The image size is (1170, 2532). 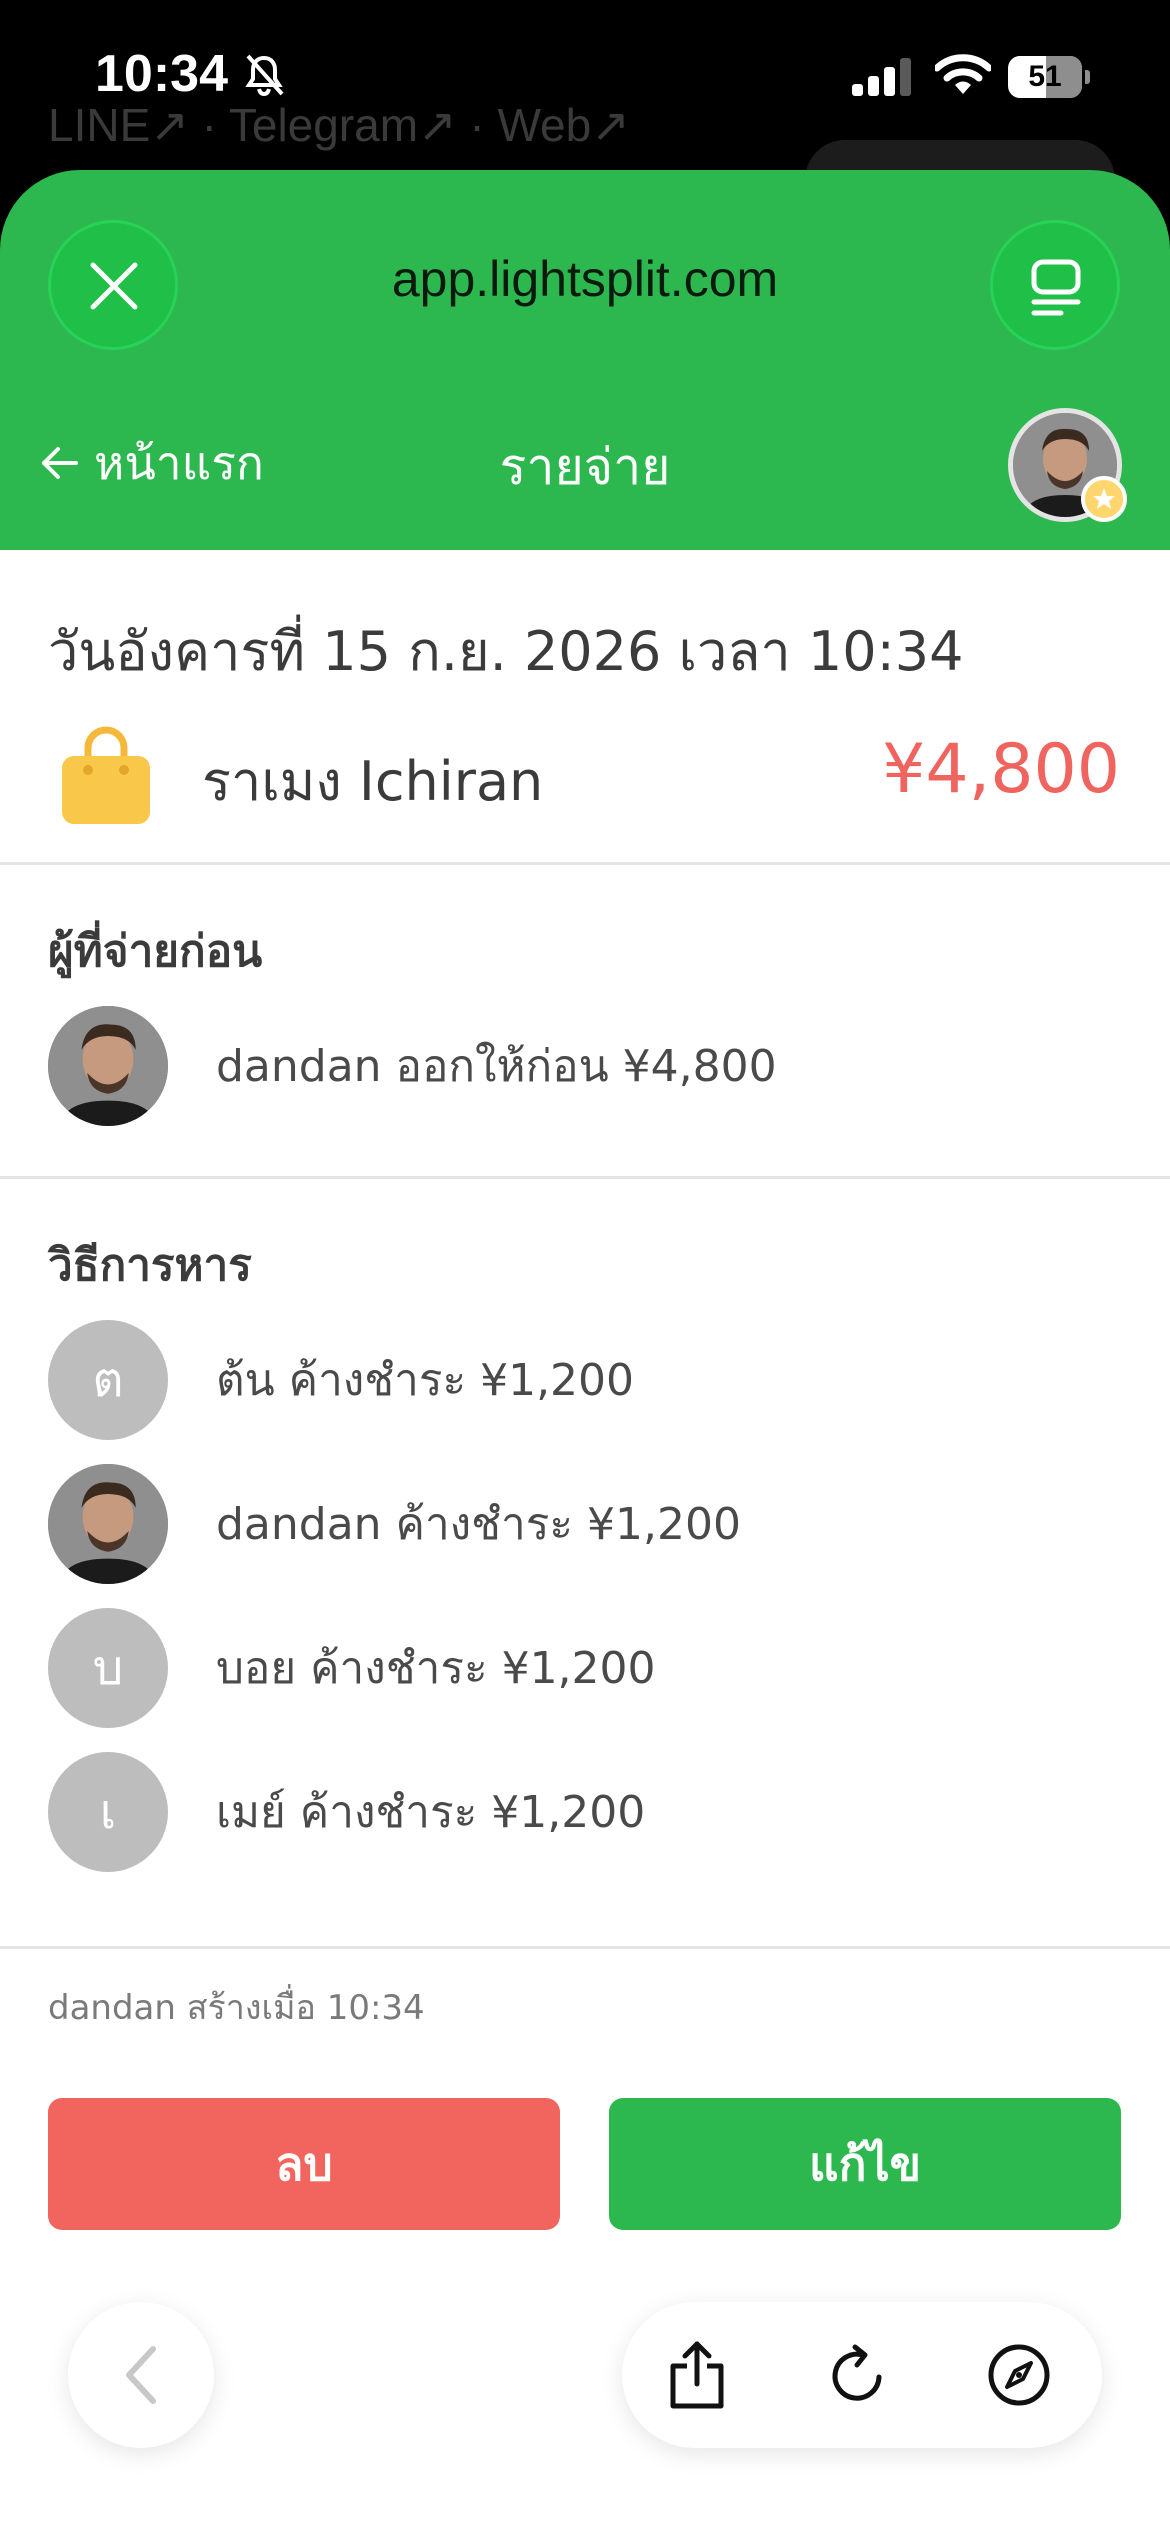 What do you see at coordinates (585, 279) in the screenshot?
I see `browser-url: app.lightsplit.com` at bounding box center [585, 279].